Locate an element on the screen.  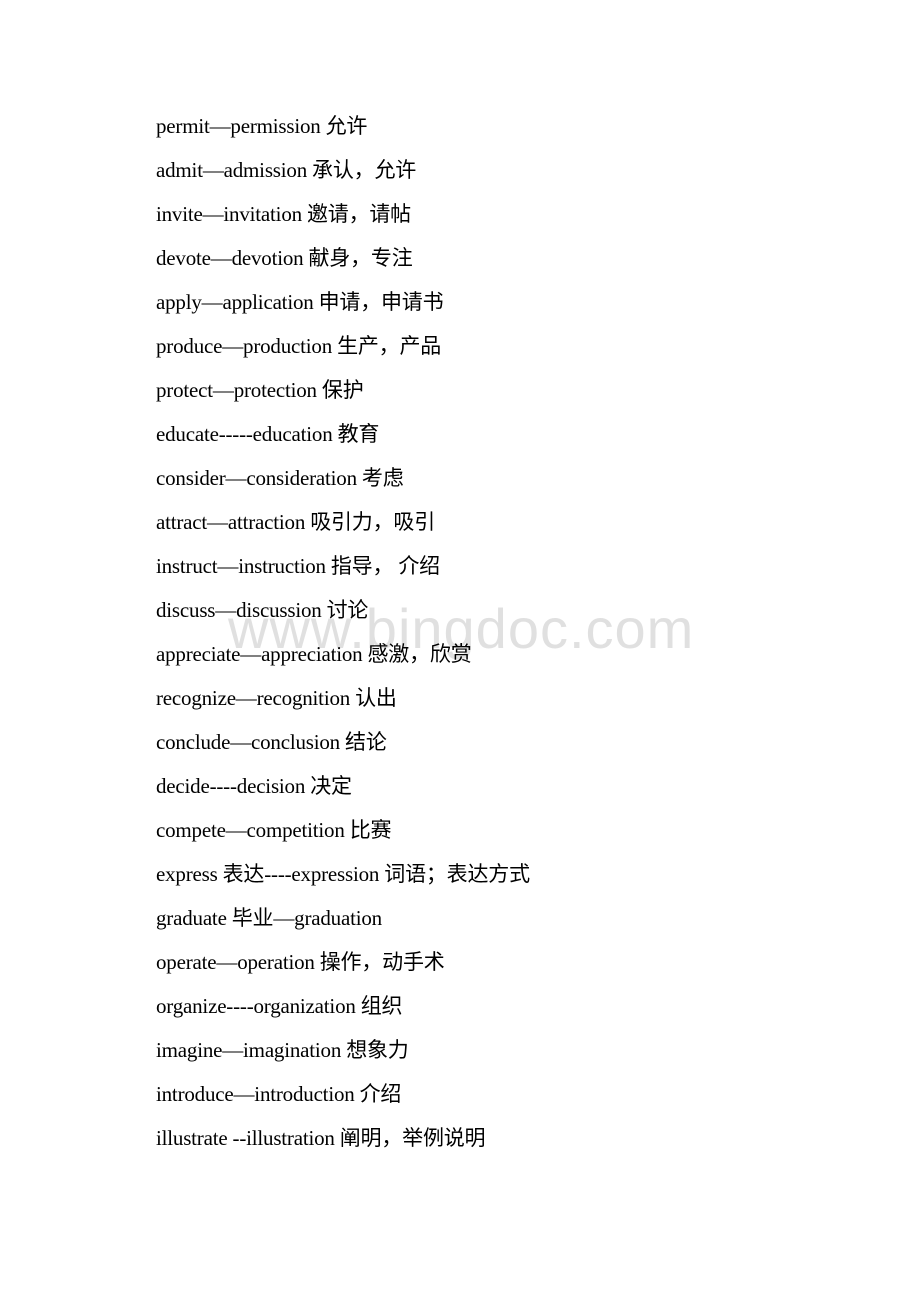
word-pair-line: appreciate—appreciation 感激，欣赏 is located at coordinates (314, 654).